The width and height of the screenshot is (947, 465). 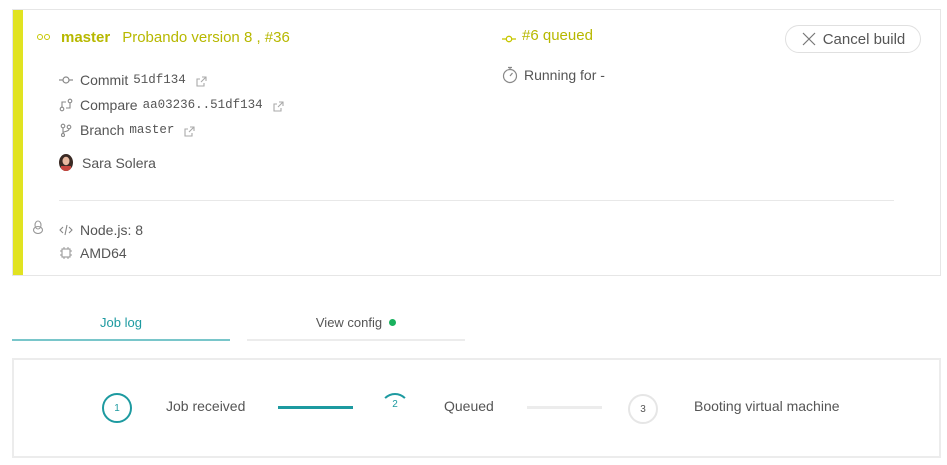 What do you see at coordinates (112, 229) in the screenshot?
I see `language-value: Node.js: 8` at bounding box center [112, 229].